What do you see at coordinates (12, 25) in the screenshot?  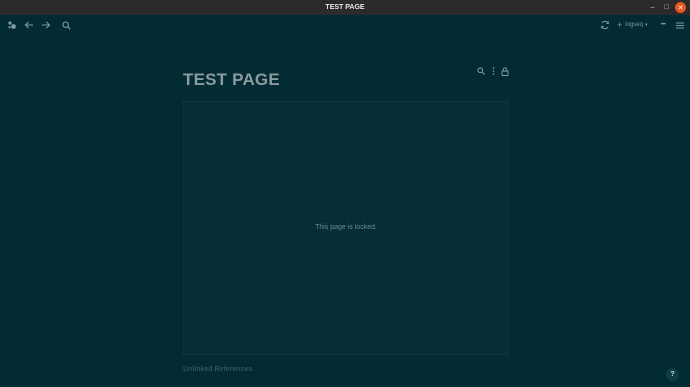 I see `left-sidebar-toggle-icon` at bounding box center [12, 25].